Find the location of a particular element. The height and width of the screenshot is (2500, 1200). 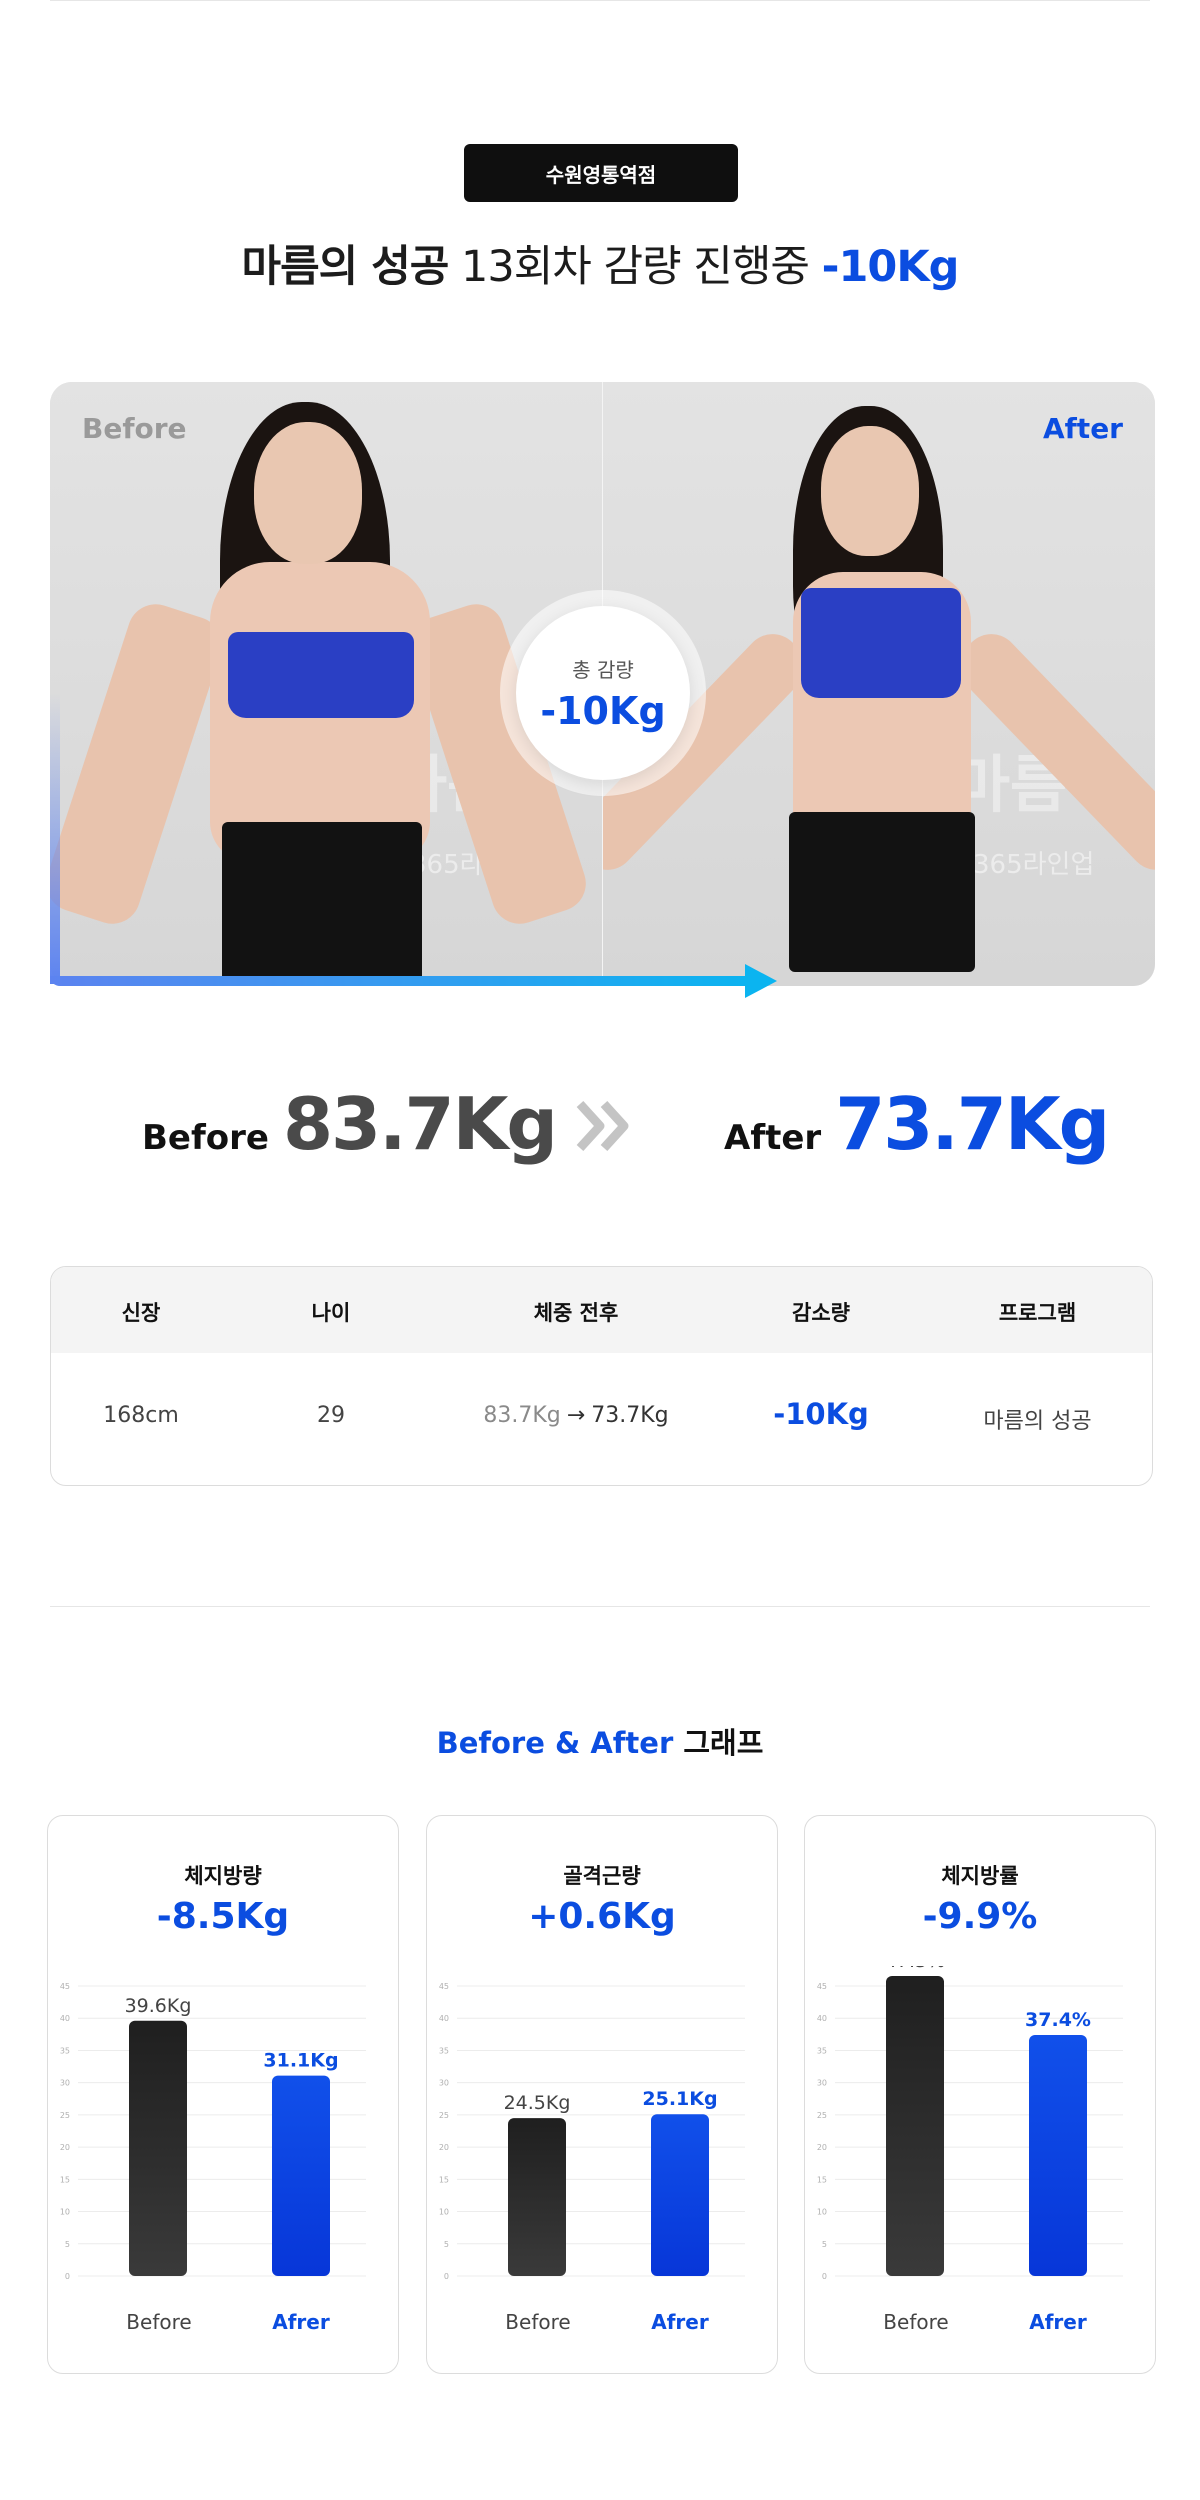

top-divider is located at coordinates (600, 0).